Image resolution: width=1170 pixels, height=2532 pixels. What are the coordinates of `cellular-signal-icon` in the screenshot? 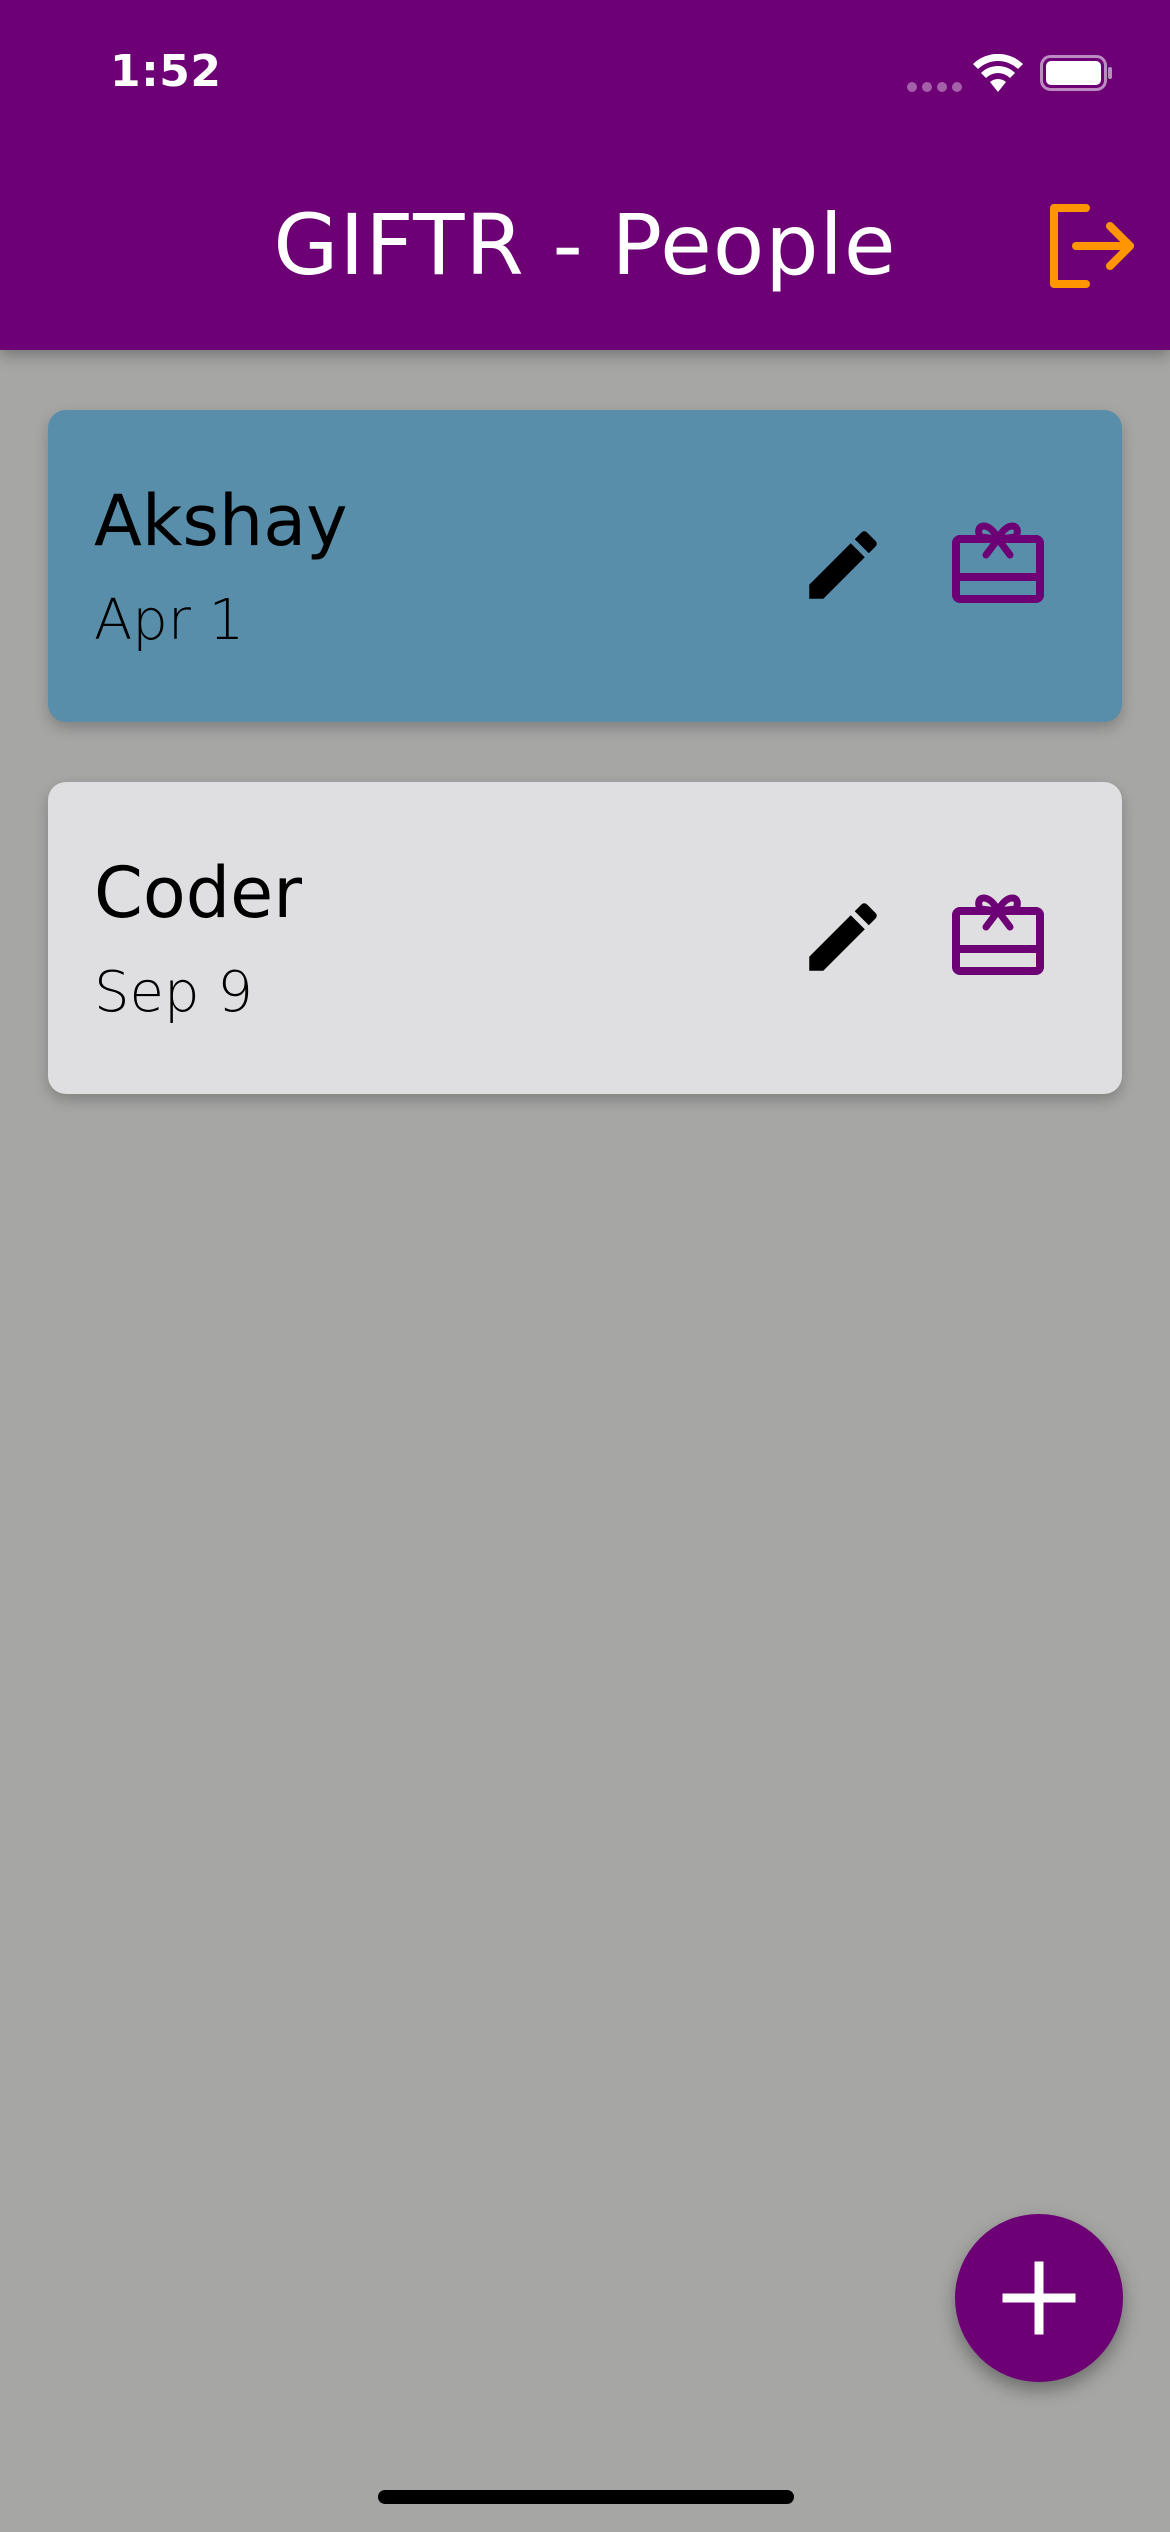 It's located at (934, 87).